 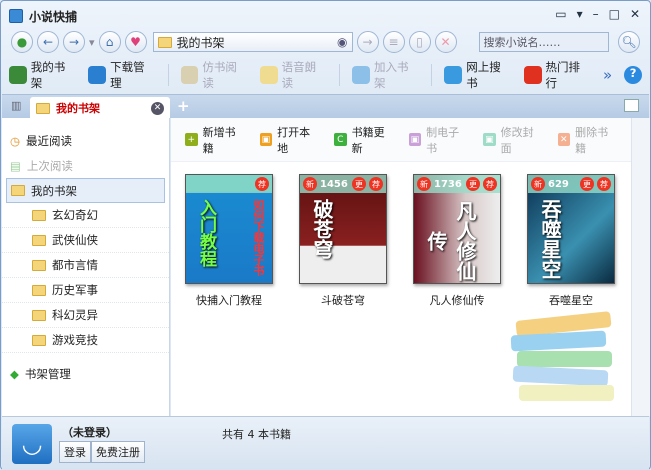 What do you see at coordinates (121, 75) in the screenshot?
I see `toolbar-item: 下载管理` at bounding box center [121, 75].